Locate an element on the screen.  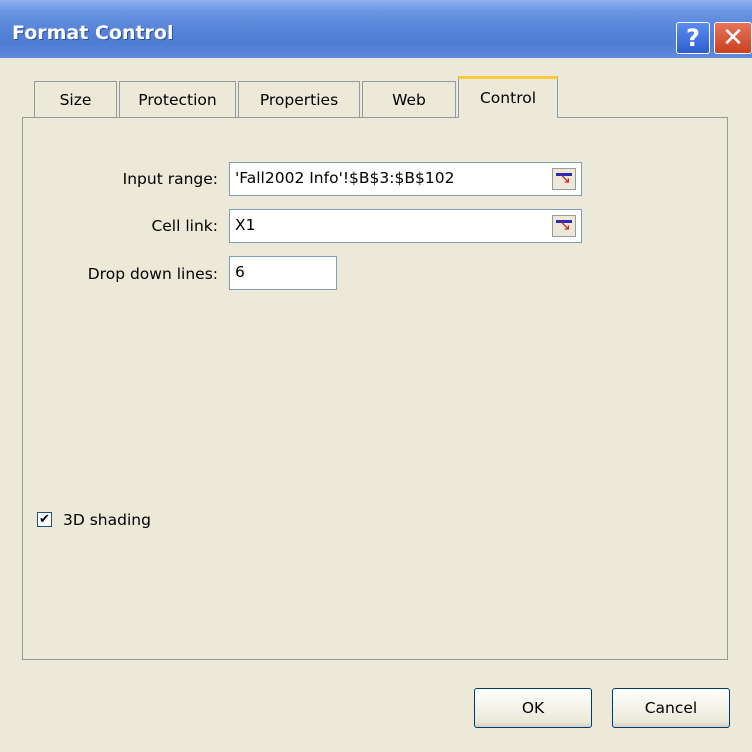
cell-link-label: Cell link: is located at coordinates (184, 226).